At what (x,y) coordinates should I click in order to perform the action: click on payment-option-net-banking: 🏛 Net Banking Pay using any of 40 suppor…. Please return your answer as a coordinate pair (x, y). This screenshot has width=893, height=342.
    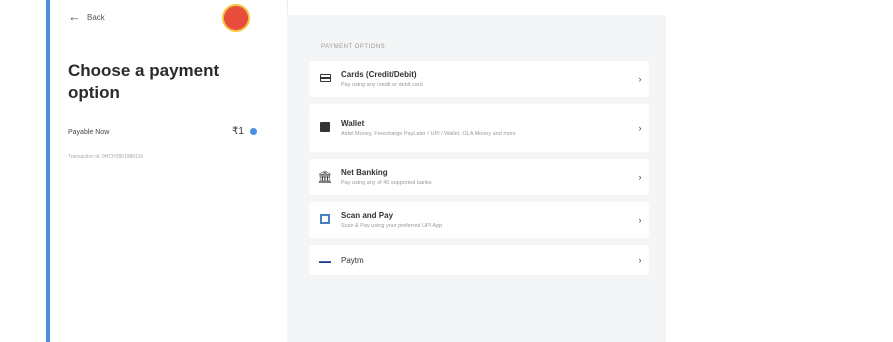
    Looking at the image, I should click on (479, 177).